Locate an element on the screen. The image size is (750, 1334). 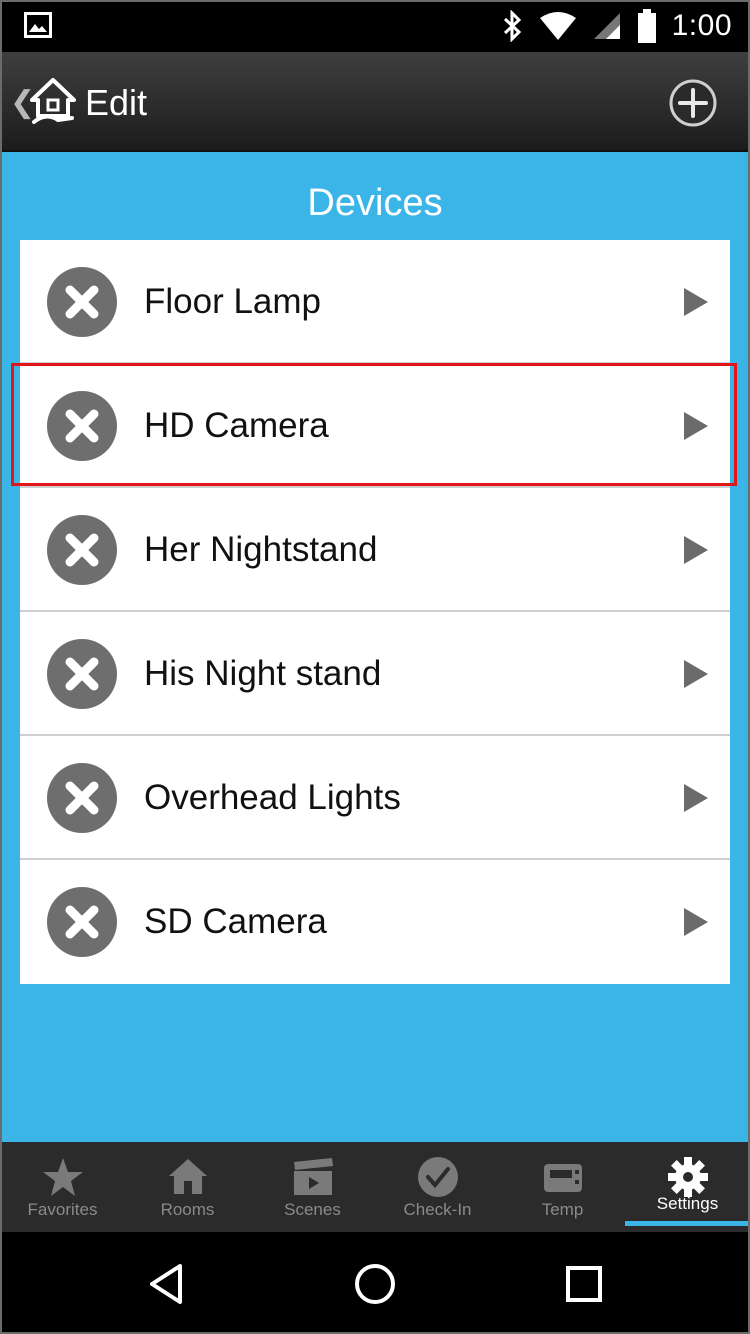
device-name: His Night stand is located at coordinates (263, 673).